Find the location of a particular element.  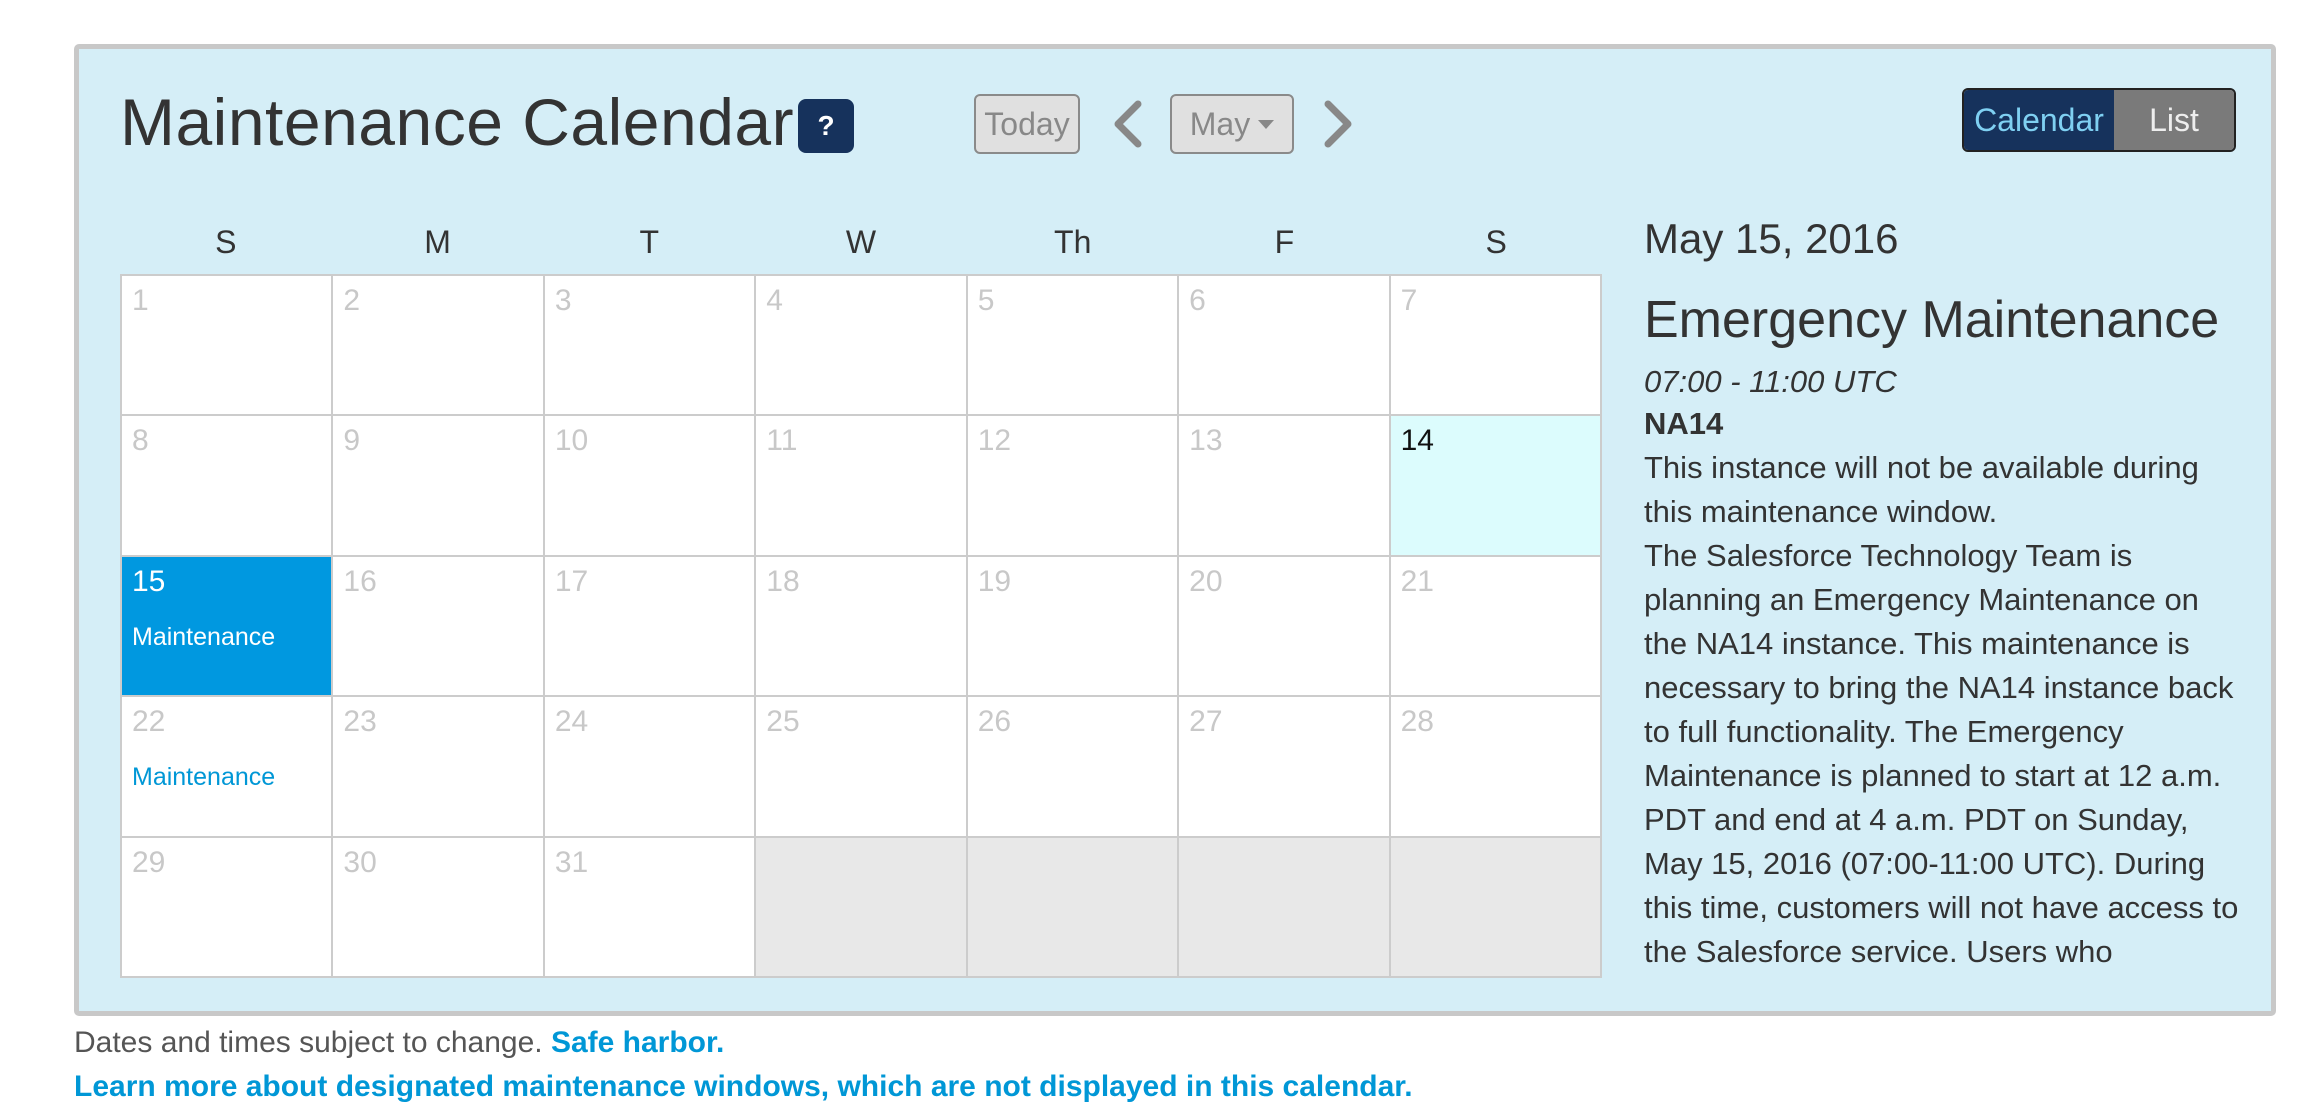

calendar-day-24: 24 is located at coordinates (650, 767).